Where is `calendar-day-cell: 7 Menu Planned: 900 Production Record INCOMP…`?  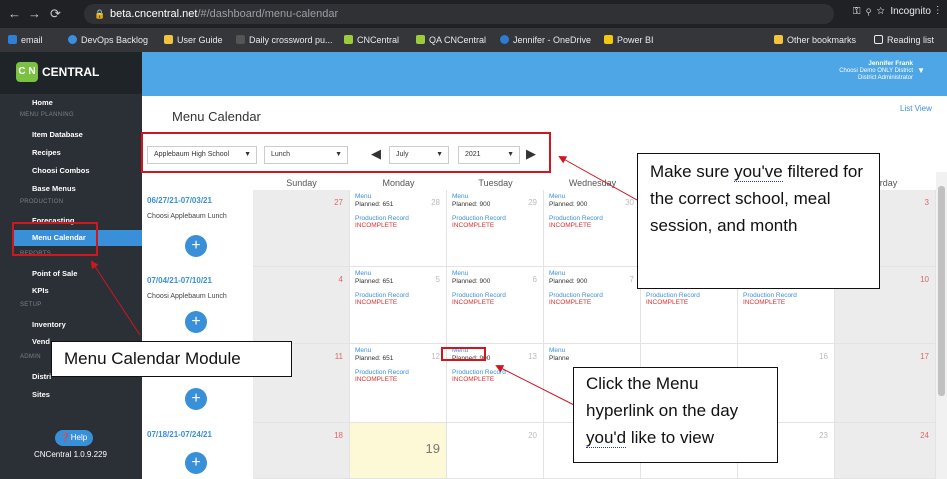
calendar-day-cell: 7 Menu Planned: 900 Production Record INCOMP… is located at coordinates (592, 305).